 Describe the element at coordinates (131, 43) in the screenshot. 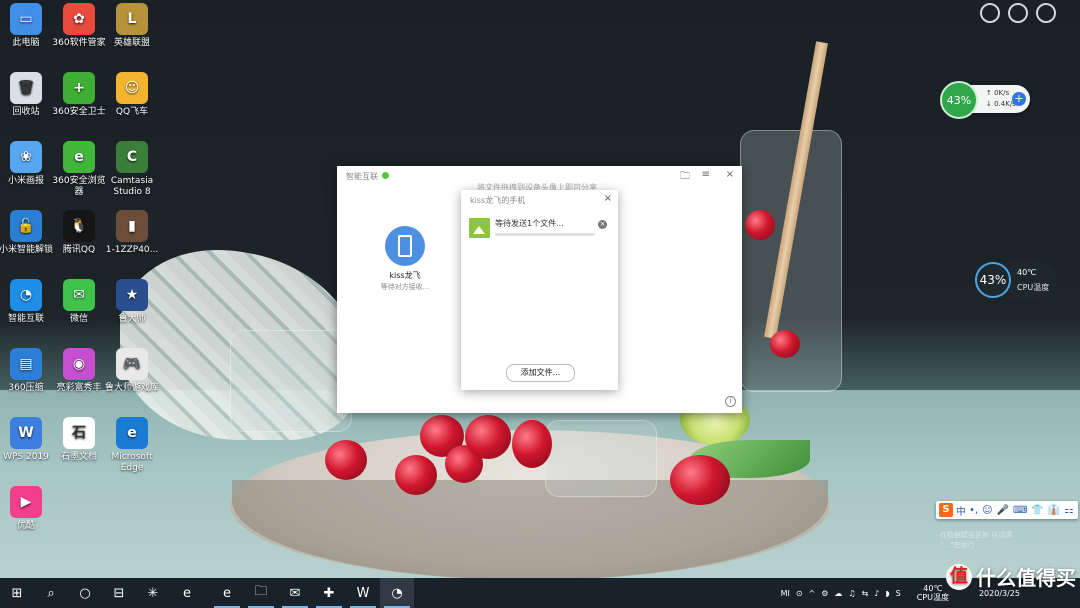

I see `desktop-icon-label: 英雄联盟` at that location.